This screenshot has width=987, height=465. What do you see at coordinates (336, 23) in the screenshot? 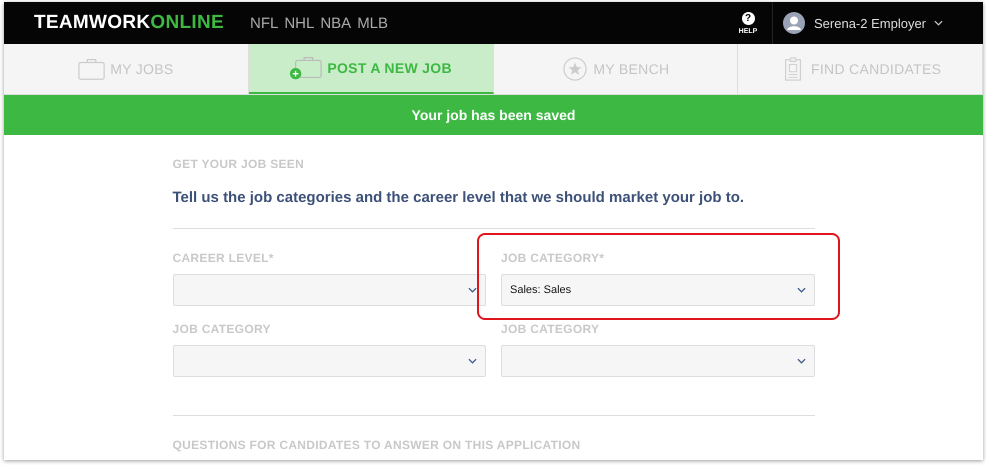
I see `league-link: NBA` at bounding box center [336, 23].